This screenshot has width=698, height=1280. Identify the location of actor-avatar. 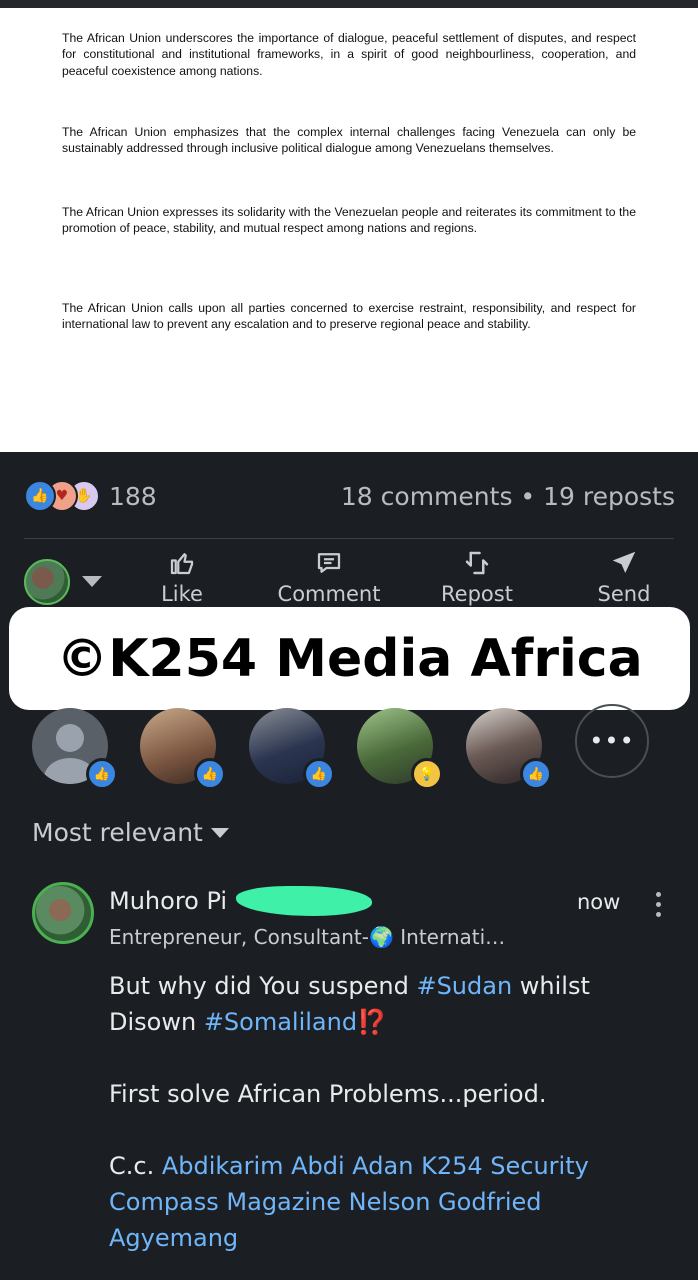
(47, 582).